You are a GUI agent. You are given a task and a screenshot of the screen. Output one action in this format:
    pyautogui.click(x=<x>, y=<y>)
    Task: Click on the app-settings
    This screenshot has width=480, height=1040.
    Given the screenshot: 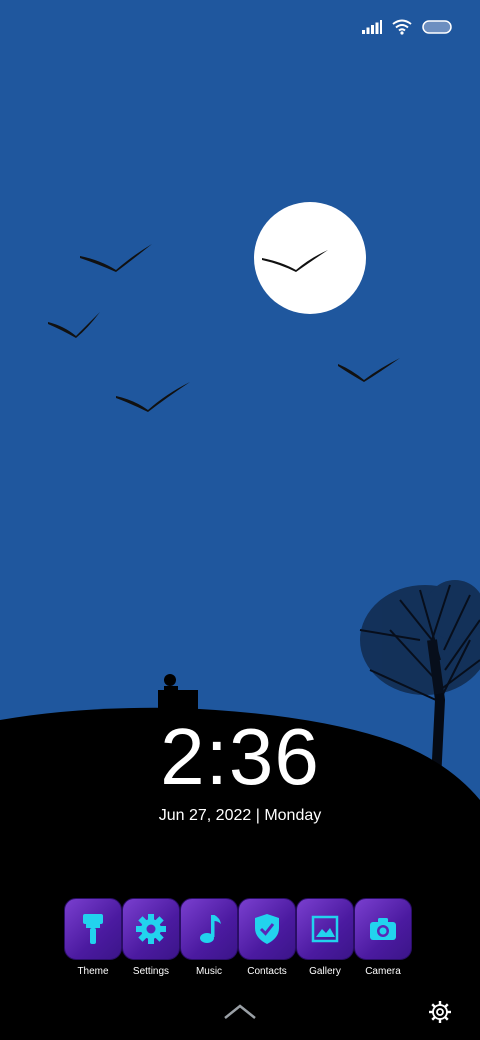 What is the action you would take?
    pyautogui.click(x=151, y=929)
    